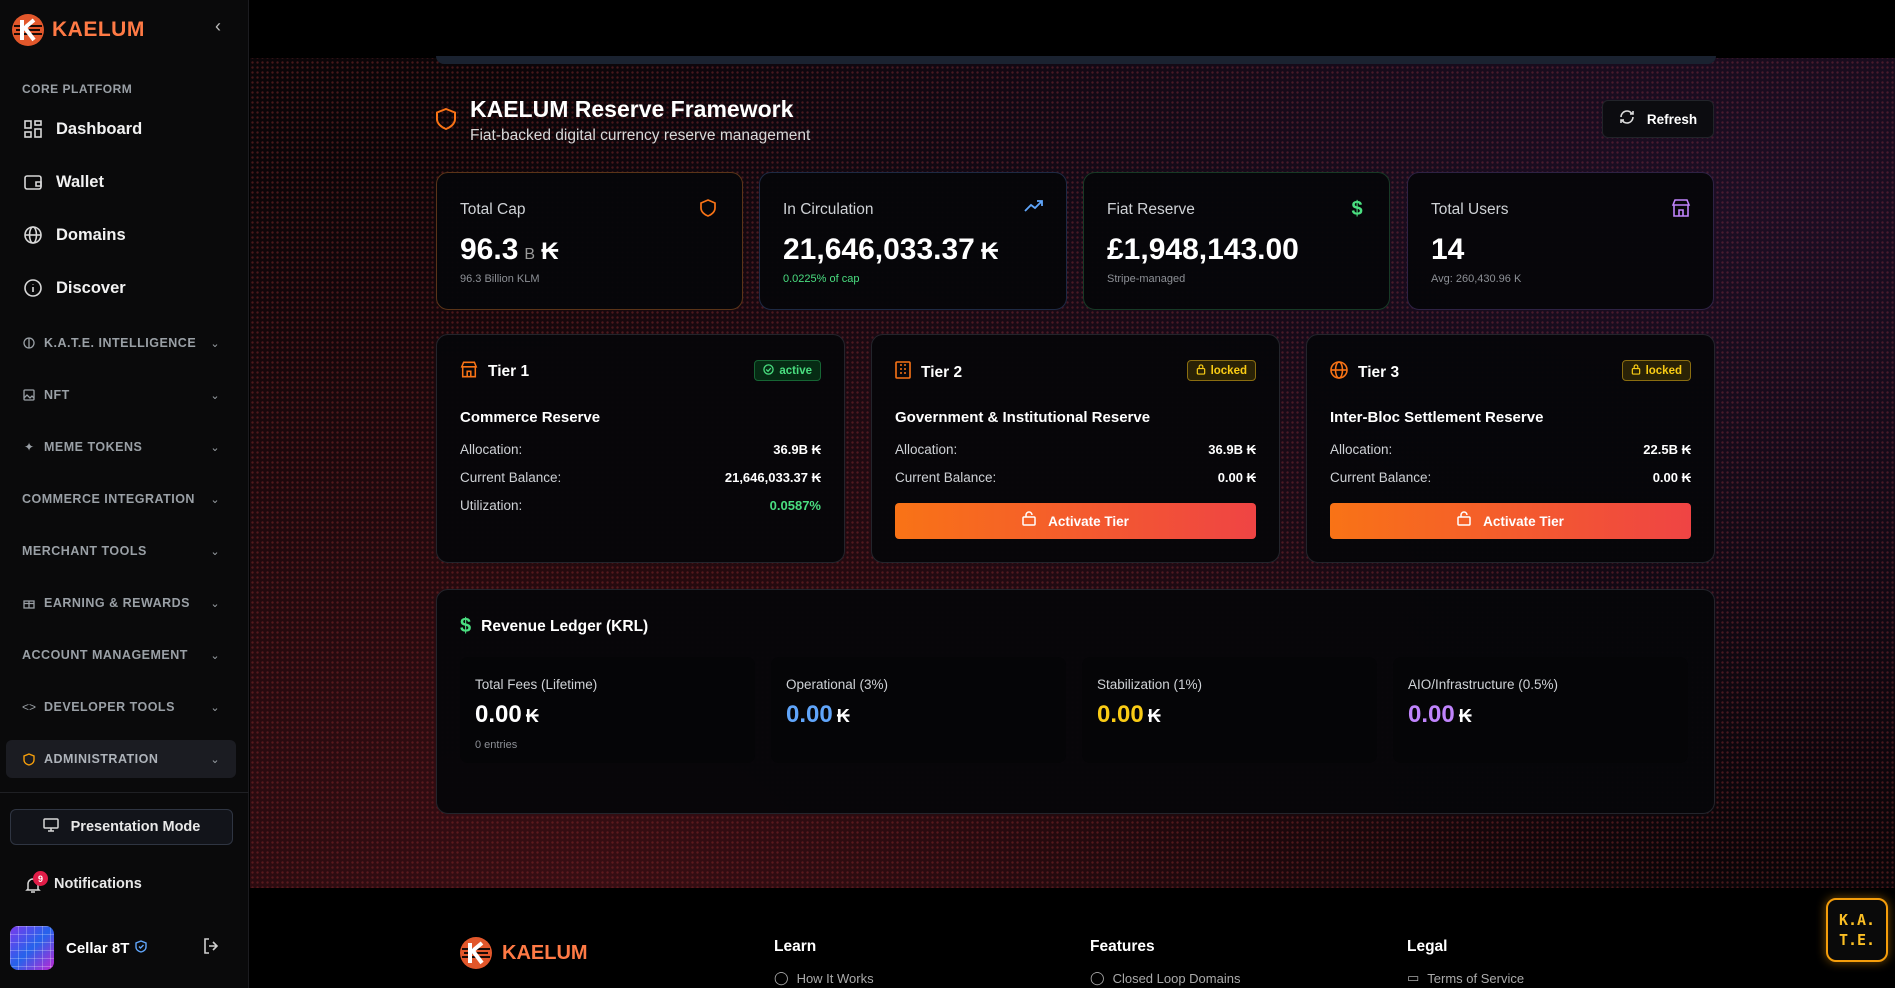 Image resolution: width=1895 pixels, height=988 pixels. I want to click on stat-value-number: £1,948,143.00, so click(1203, 249).